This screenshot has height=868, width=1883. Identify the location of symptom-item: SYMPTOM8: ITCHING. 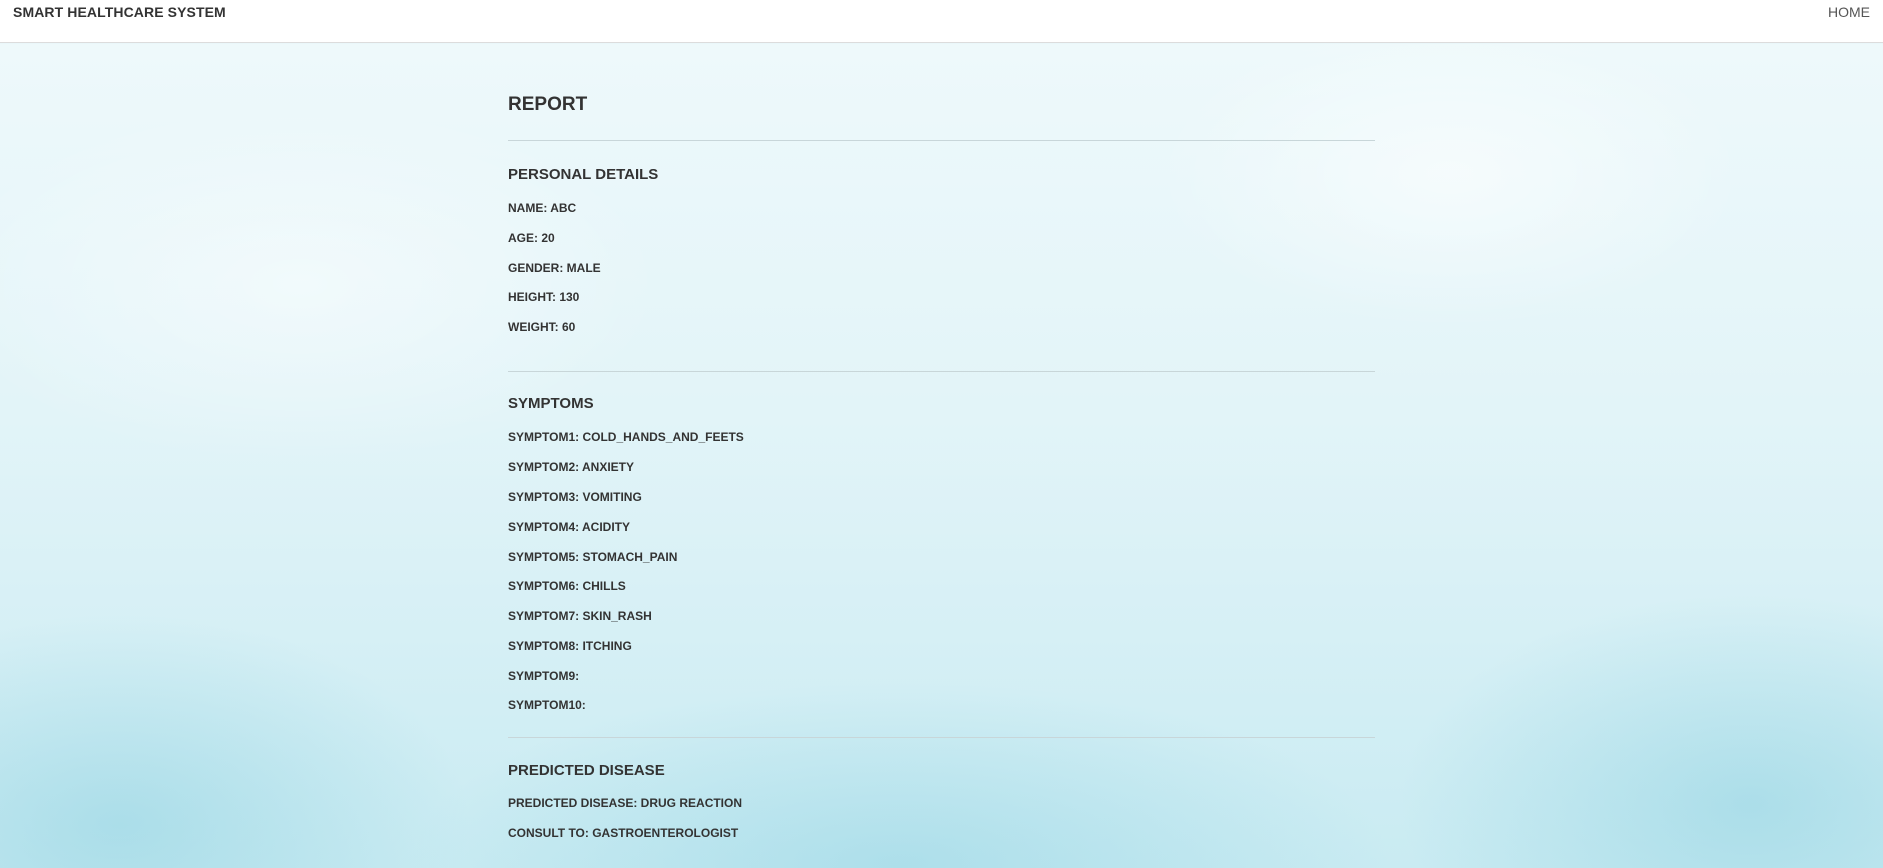
(570, 646).